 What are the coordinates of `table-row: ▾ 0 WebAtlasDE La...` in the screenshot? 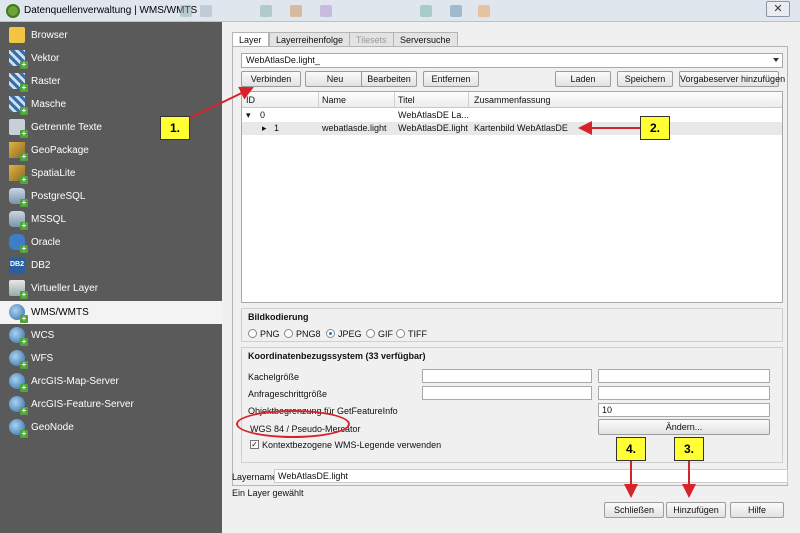 It's located at (512, 115).